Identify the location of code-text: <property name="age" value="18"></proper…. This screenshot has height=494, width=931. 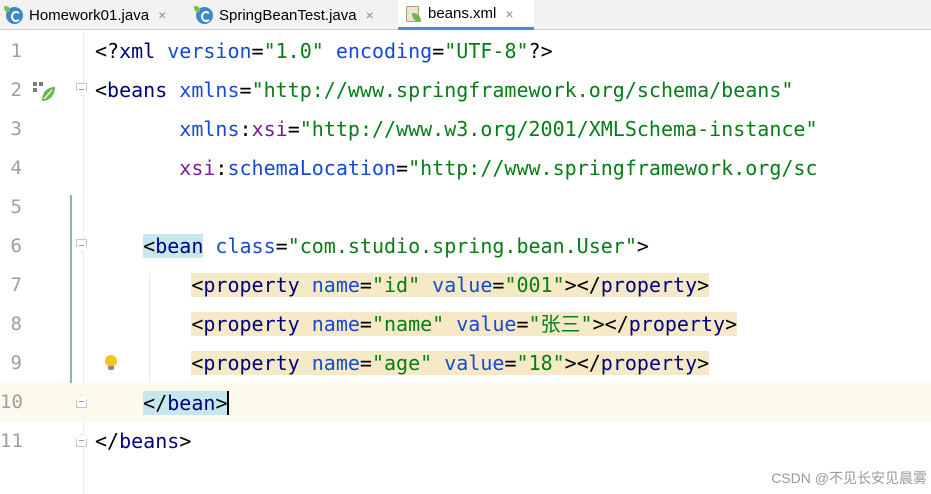
(402, 363).